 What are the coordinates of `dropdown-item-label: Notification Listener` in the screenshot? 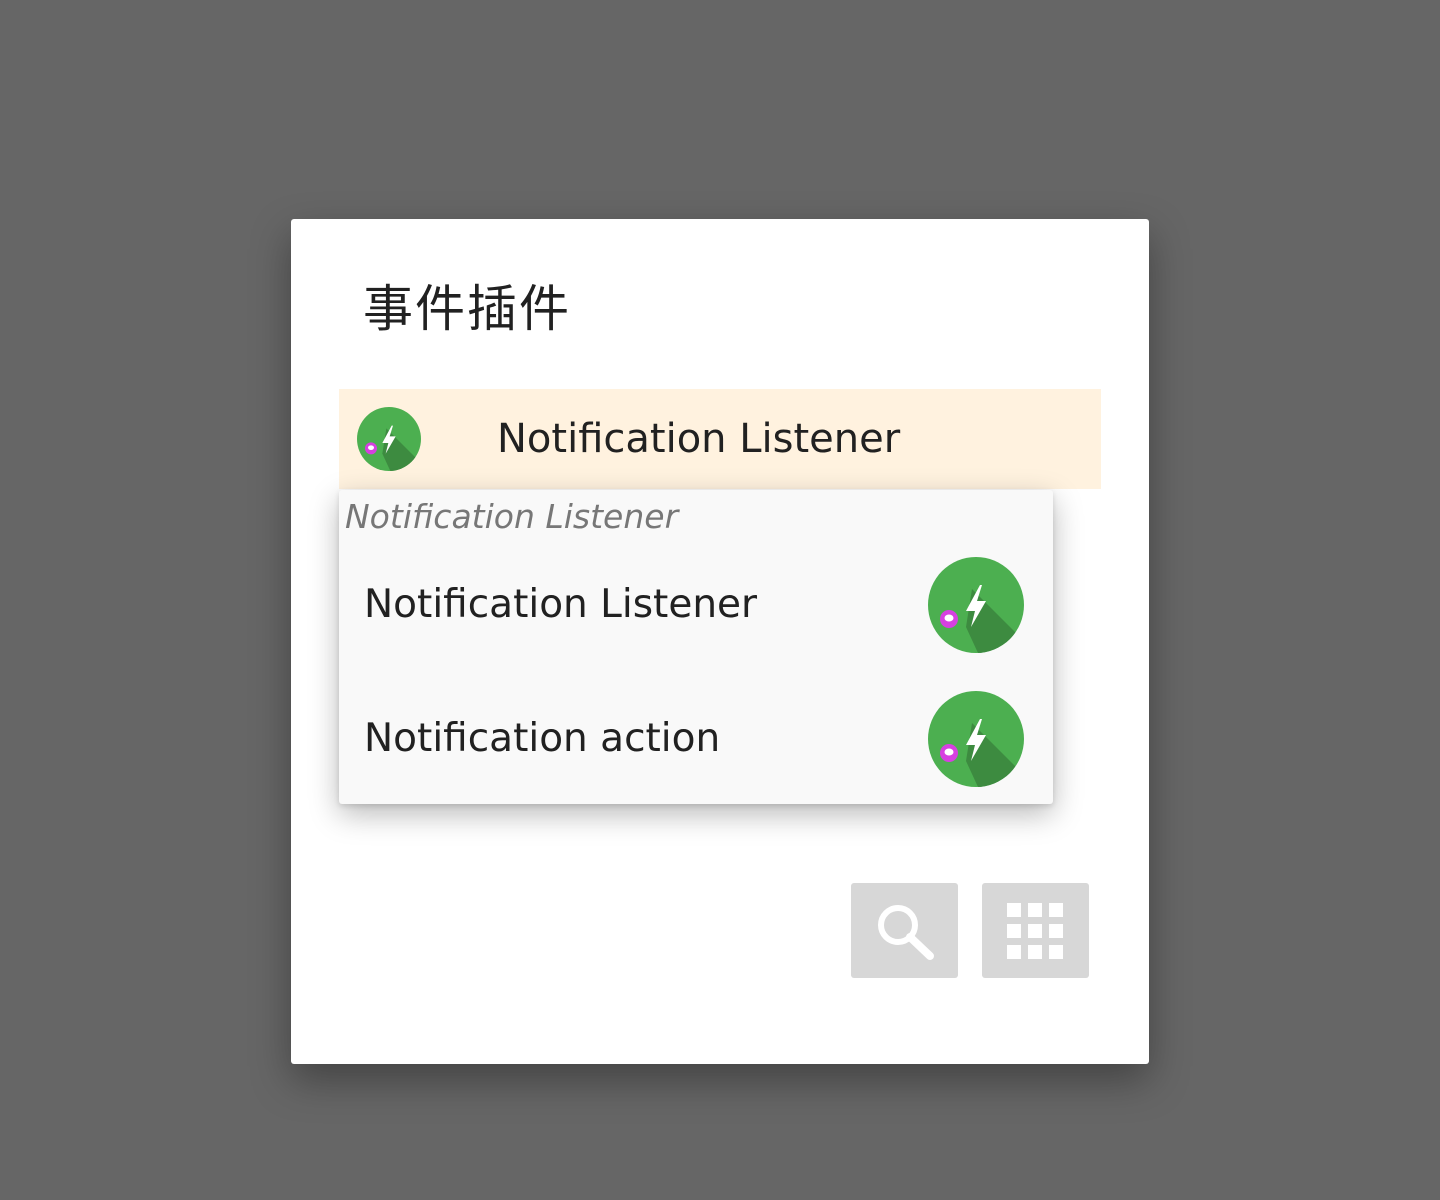 It's located at (561, 604).